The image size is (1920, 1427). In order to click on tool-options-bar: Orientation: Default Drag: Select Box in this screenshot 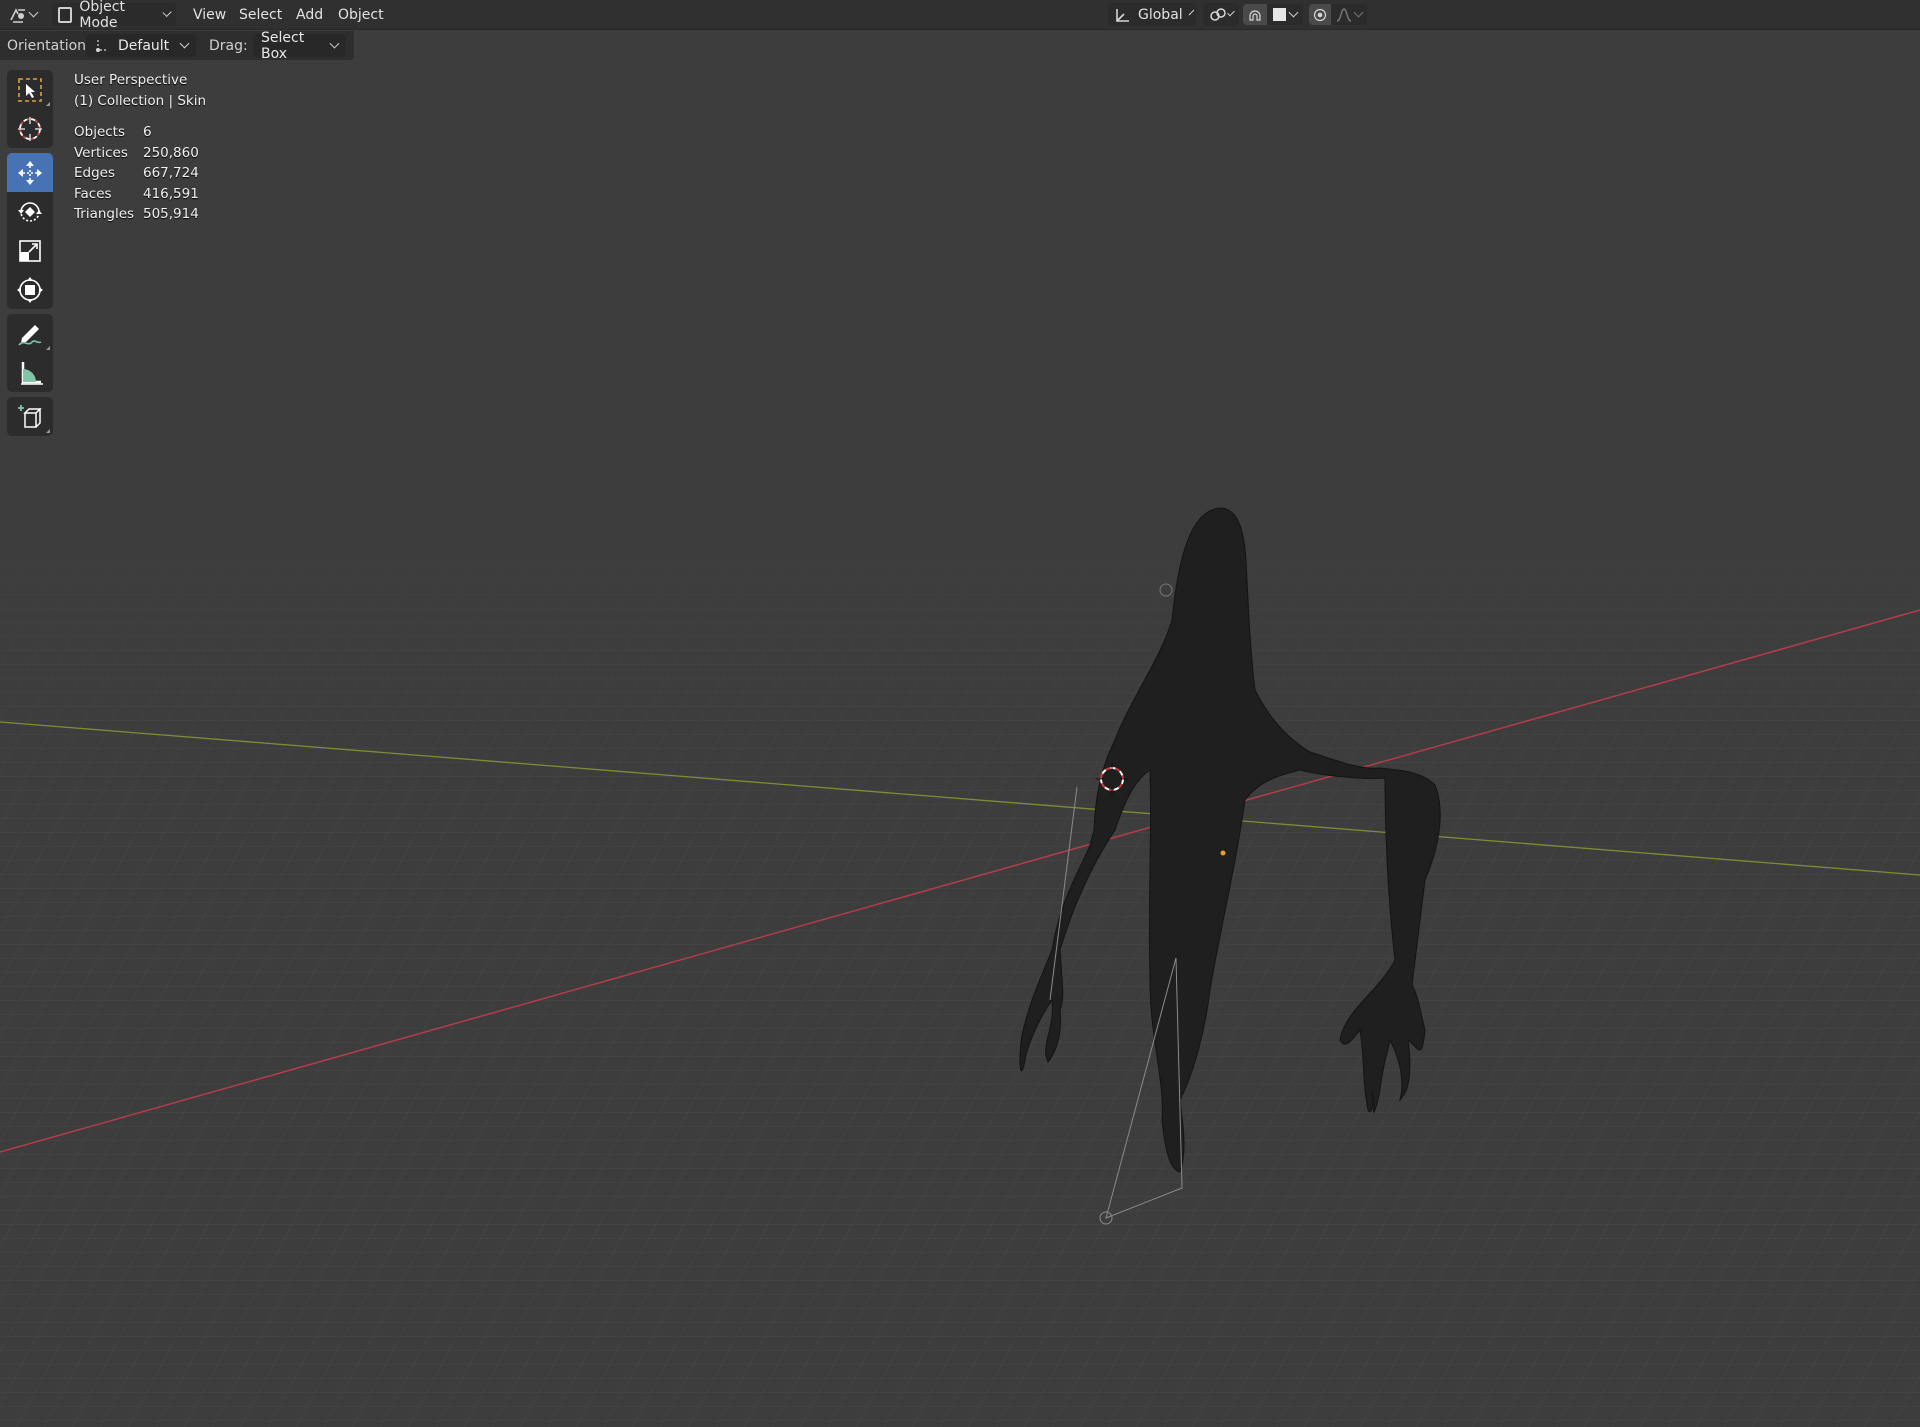, I will do `click(177, 46)`.